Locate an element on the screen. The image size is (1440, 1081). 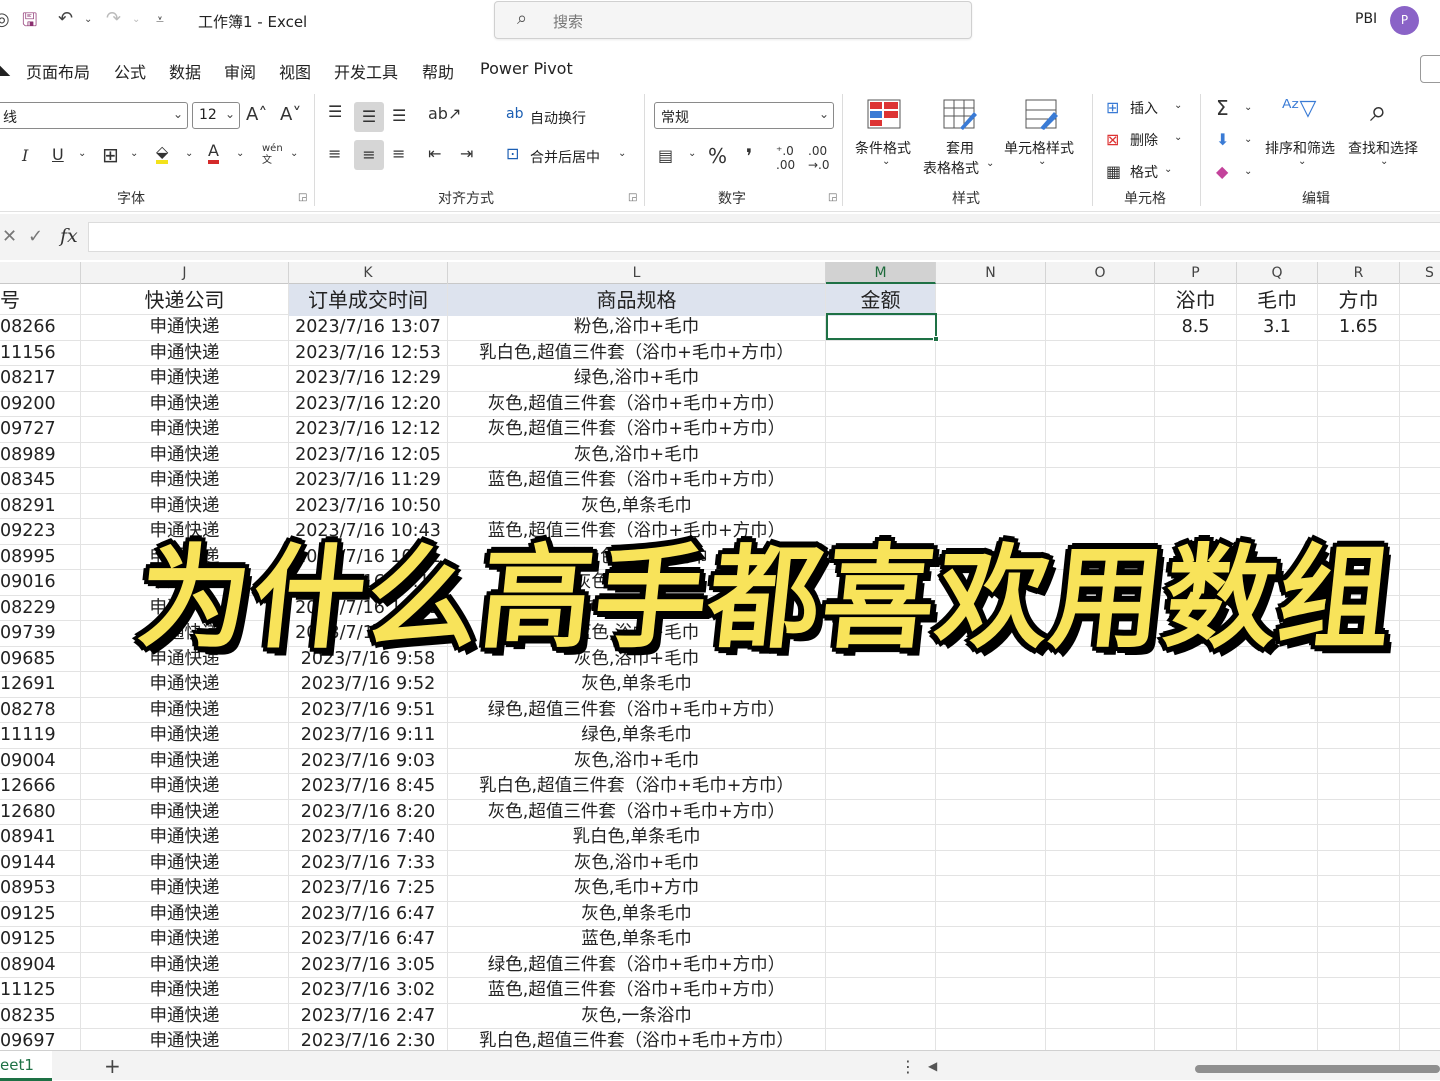
align-right-icon: ≡ is located at coordinates (398, 153).